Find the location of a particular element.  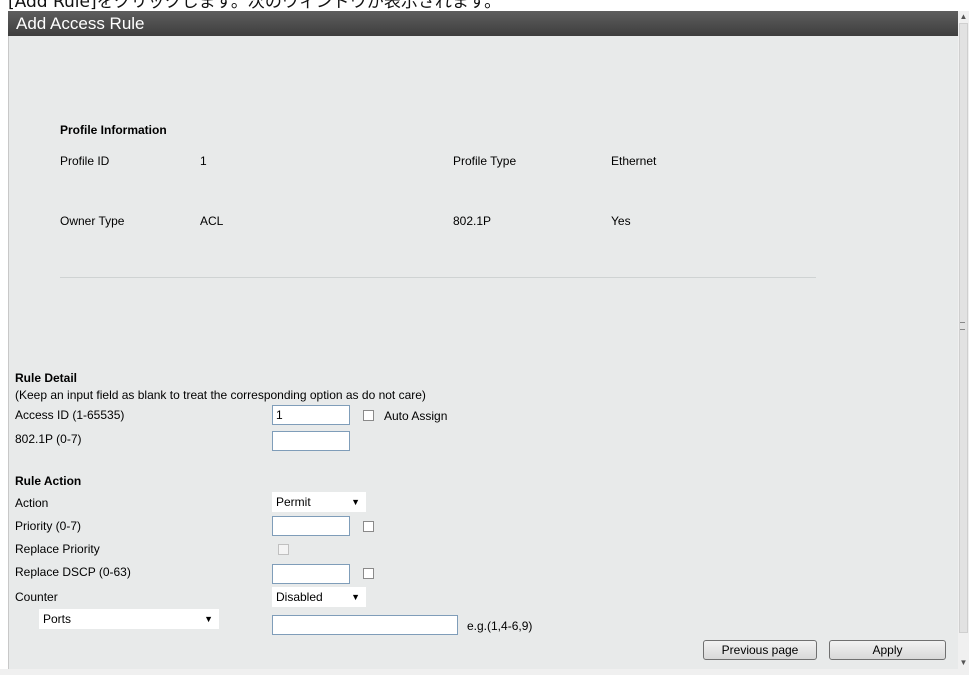

profile-type-label: Profile Type is located at coordinates (485, 161).